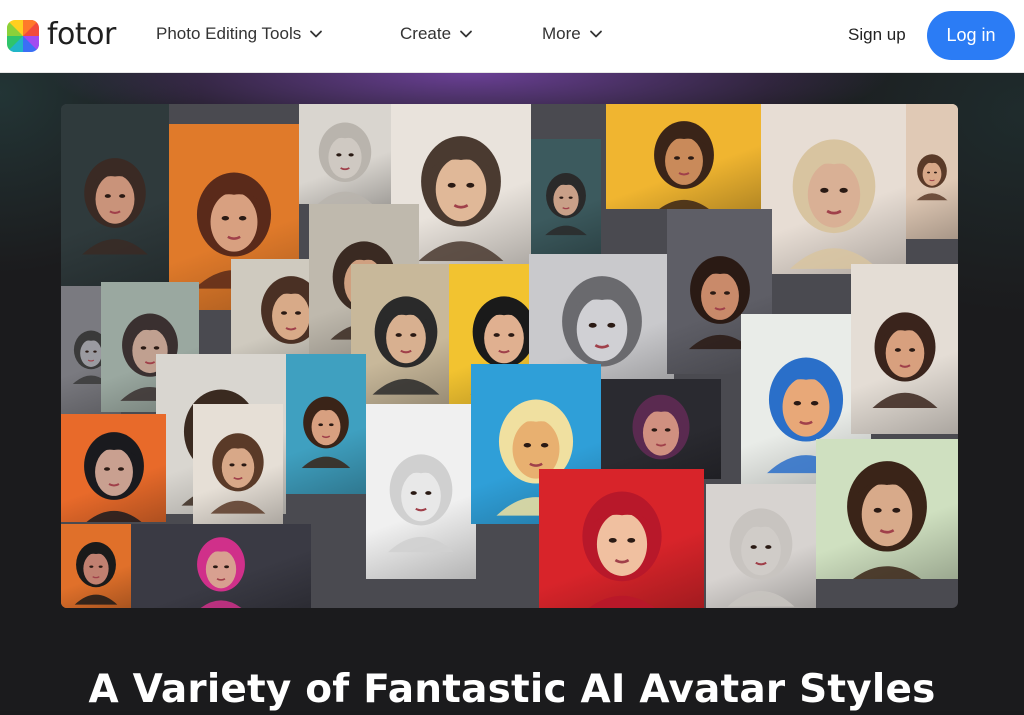 The width and height of the screenshot is (1024, 715). What do you see at coordinates (81, 34) in the screenshot?
I see `brand-name: fotor` at bounding box center [81, 34].